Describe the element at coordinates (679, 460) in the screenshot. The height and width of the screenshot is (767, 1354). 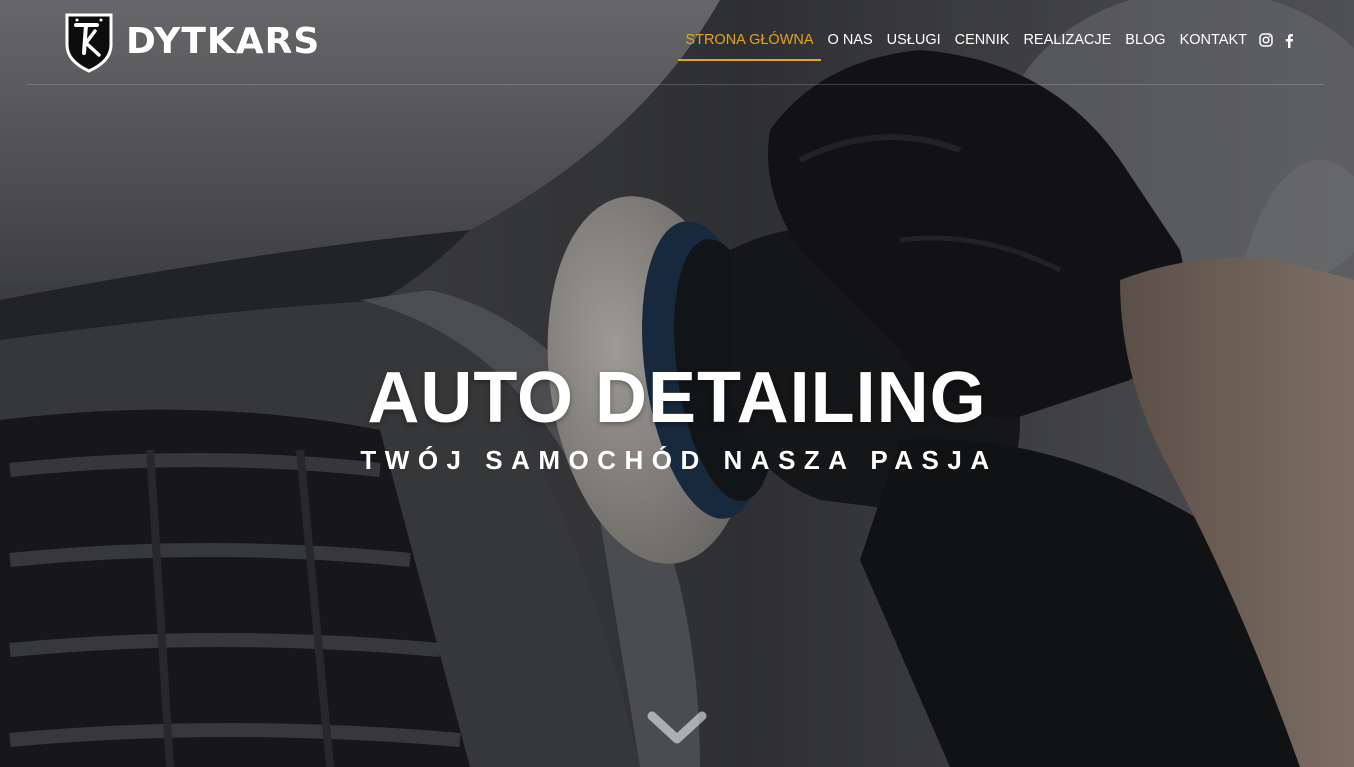
I see `hero-subtitle: TWÓJ SAMOCHÓD NASZA PASJA` at that location.